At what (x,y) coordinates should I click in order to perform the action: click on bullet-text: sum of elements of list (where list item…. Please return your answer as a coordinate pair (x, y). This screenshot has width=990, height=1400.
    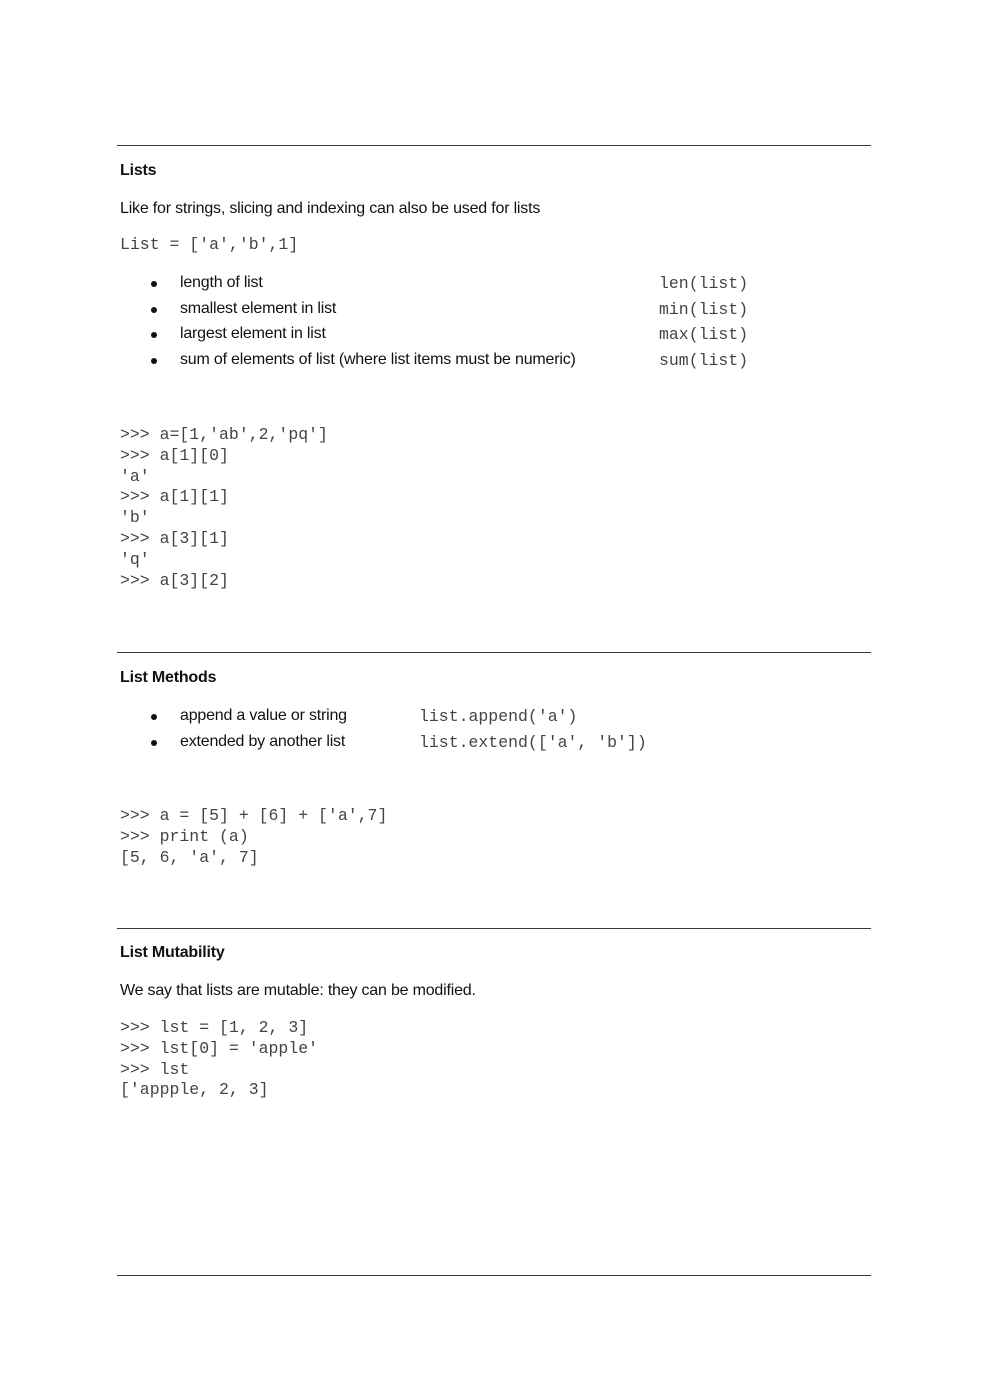
    Looking at the image, I should click on (378, 359).